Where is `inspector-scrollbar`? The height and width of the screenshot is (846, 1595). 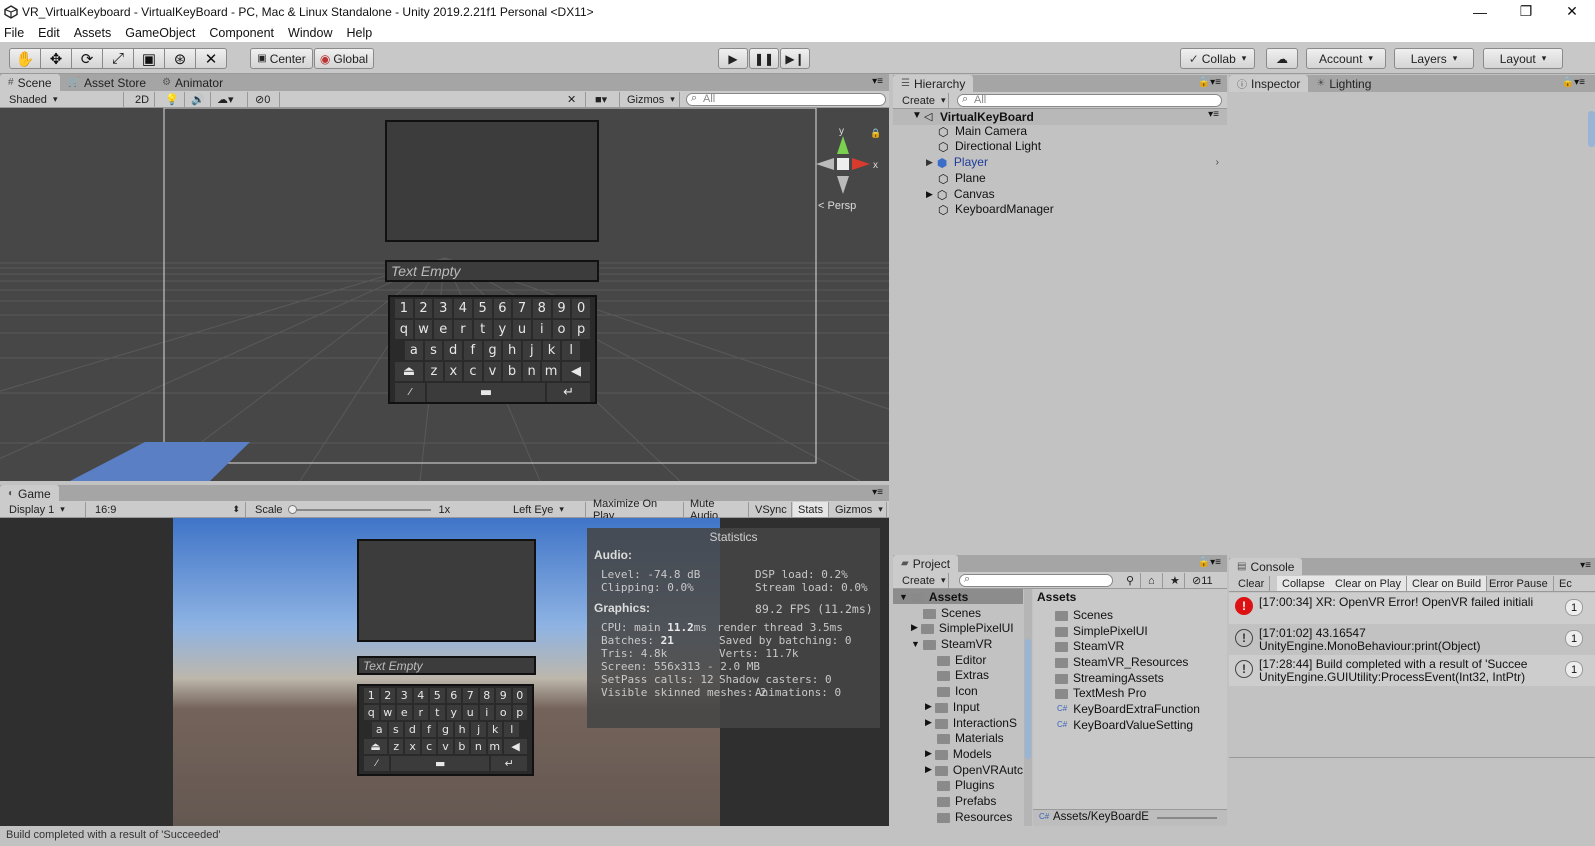 inspector-scrollbar is located at coordinates (1591, 129).